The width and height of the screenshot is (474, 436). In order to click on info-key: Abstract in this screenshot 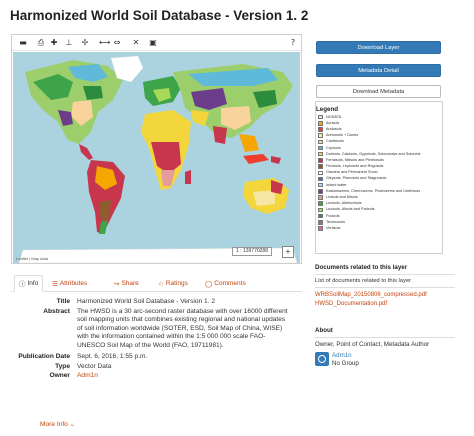, I will do `click(56, 311)`.